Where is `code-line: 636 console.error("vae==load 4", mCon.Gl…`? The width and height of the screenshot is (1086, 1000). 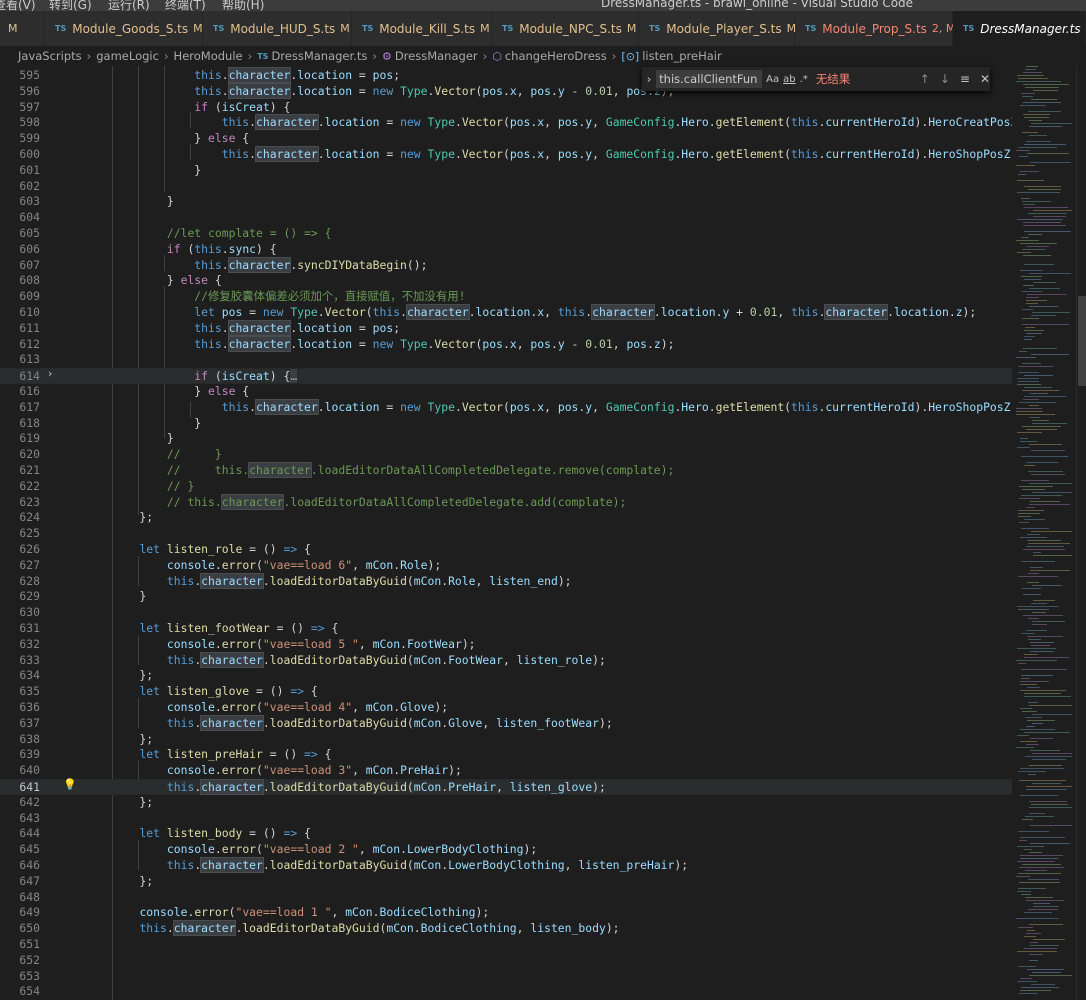 code-line: 636 console.error("vae==load 4", mCon.Gl… is located at coordinates (506, 708).